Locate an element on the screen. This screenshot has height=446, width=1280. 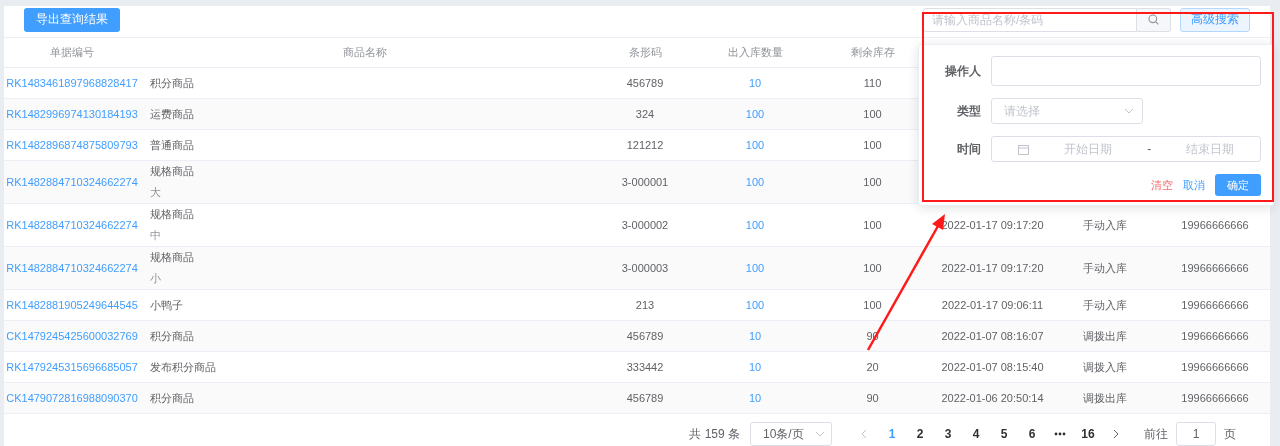
page-number: 4 is located at coordinates (976, 434).